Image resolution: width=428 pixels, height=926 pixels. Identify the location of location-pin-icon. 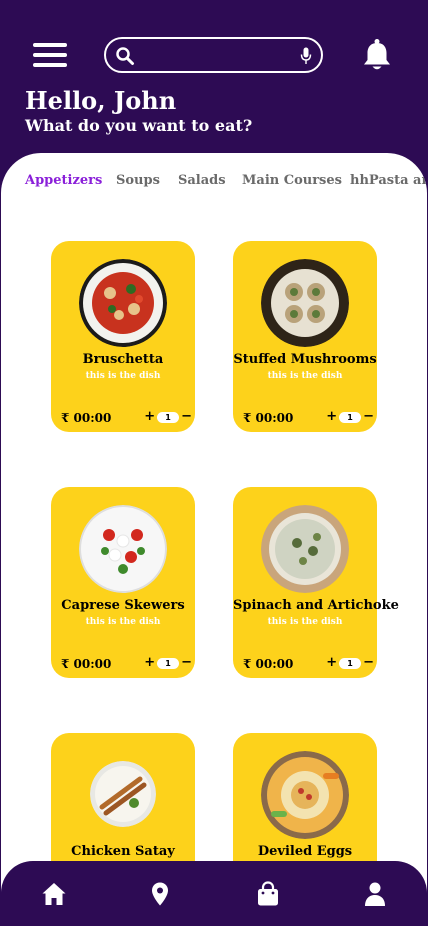
(160, 894).